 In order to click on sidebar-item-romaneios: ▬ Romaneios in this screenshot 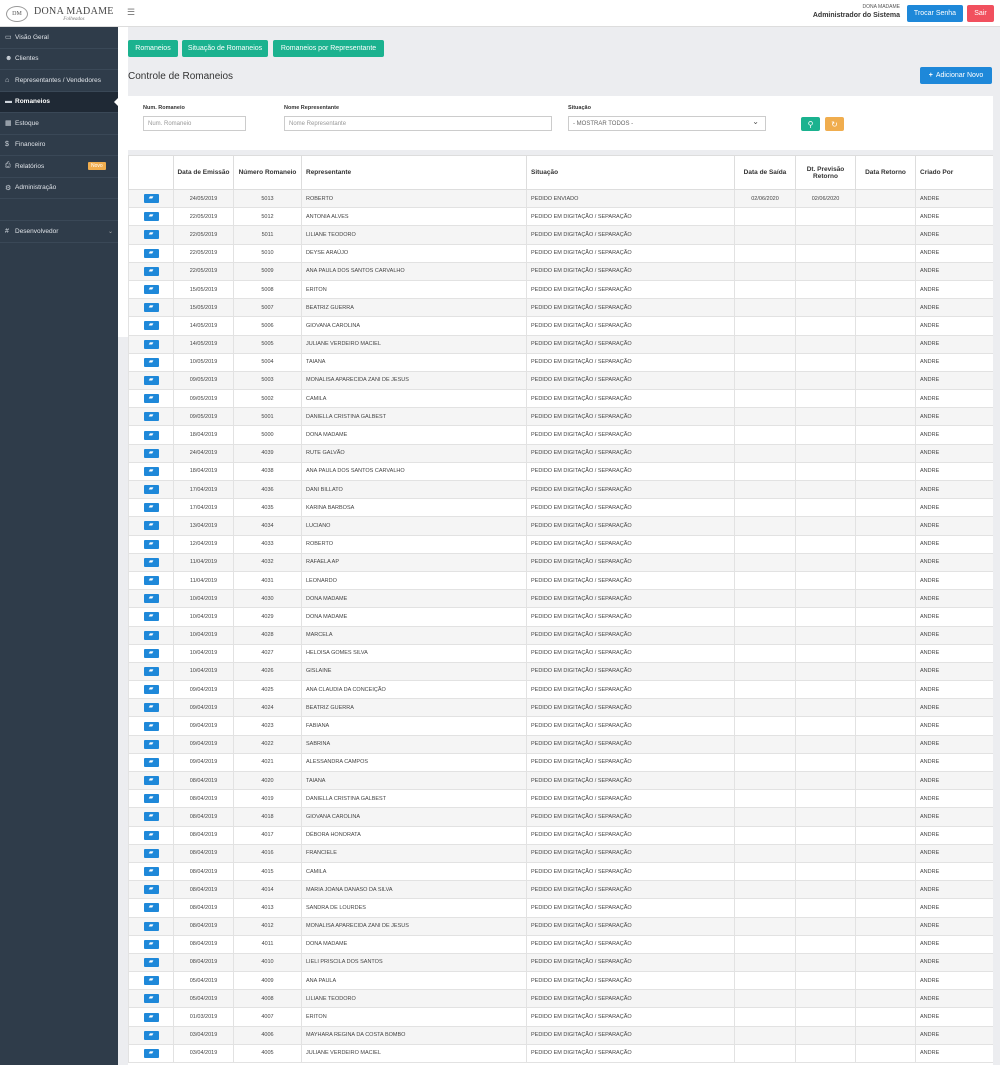, I will do `click(59, 102)`.